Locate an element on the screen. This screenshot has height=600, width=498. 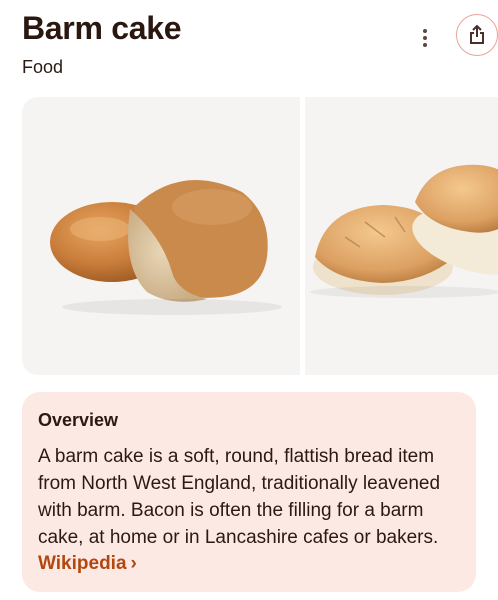
wikipedia-link-label: Wikipedia is located at coordinates (82, 563).